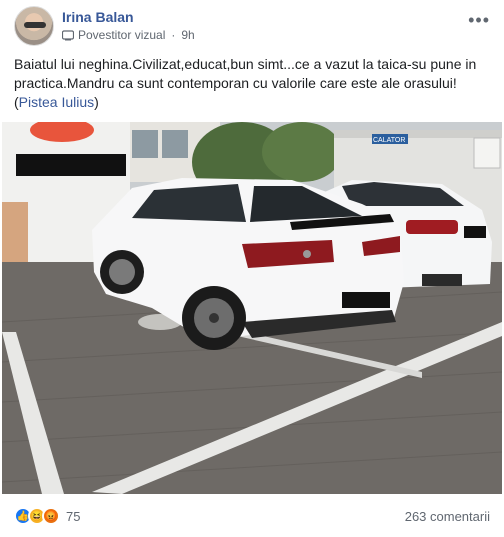  I want to click on reactions-summary: 👍 😆 😡 75, so click(47, 516).